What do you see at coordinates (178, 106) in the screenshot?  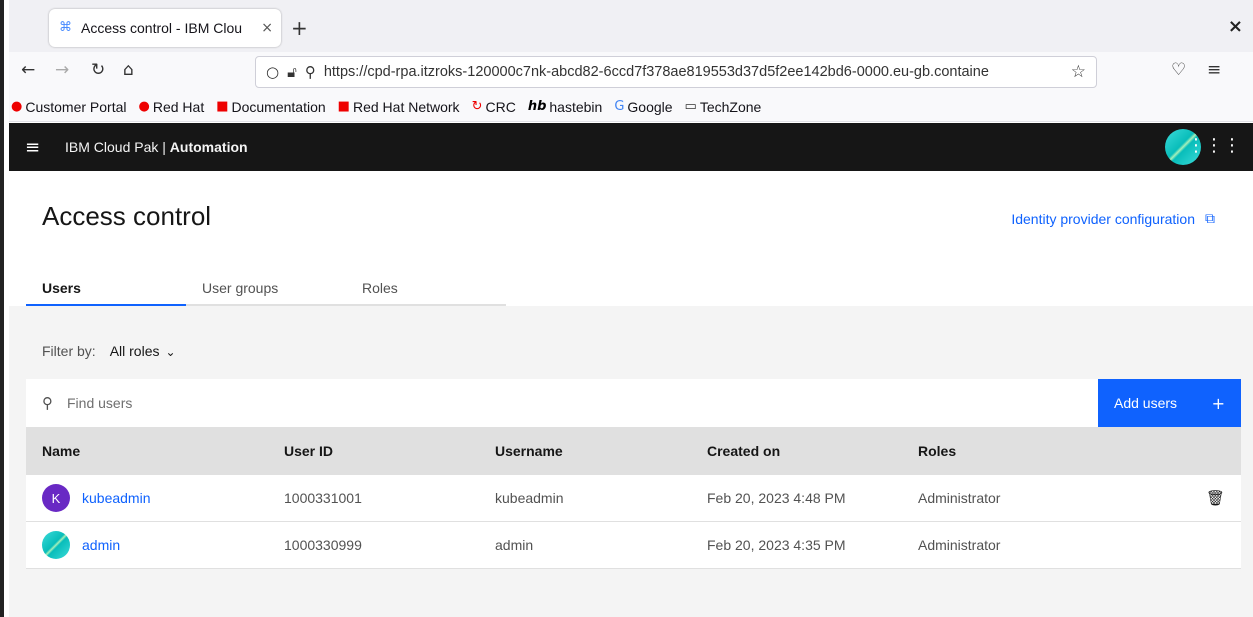 I see `bookmark-label: Red Hat` at bounding box center [178, 106].